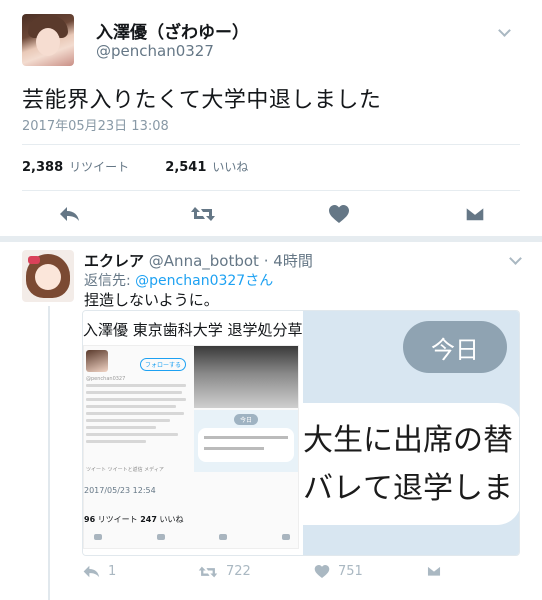 The width and height of the screenshot is (542, 600). I want to click on tweet-stats: 2,388 リツイート 2,541 いいね, so click(135, 166).